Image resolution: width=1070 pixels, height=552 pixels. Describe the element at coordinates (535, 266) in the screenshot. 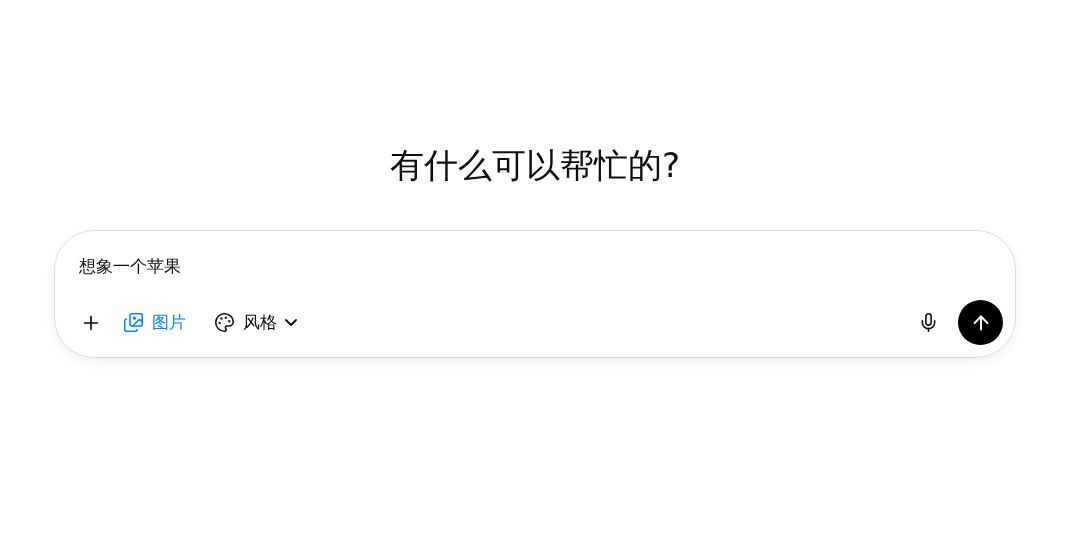

I see `prompt-field: 想象一个苹果` at that location.